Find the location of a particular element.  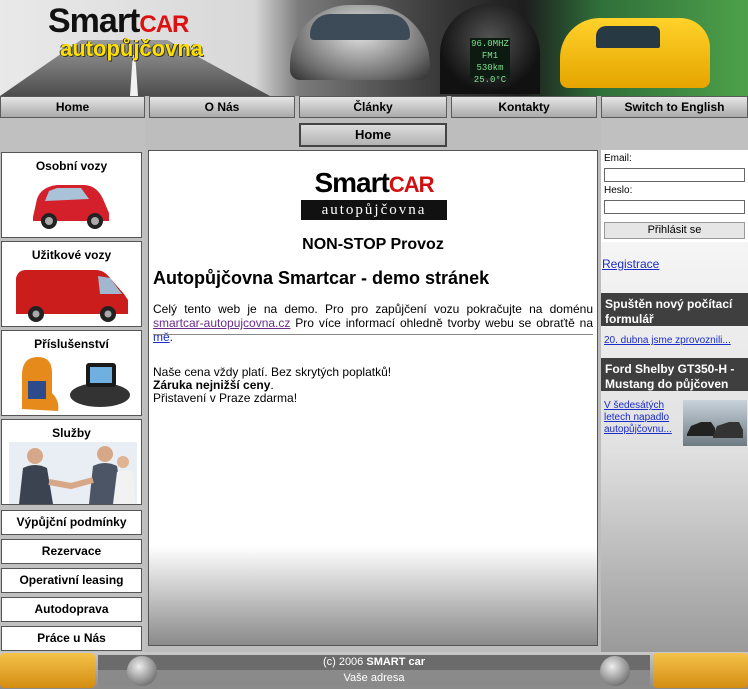

category-prislusenstvi: Příslušenství is located at coordinates (71, 373).